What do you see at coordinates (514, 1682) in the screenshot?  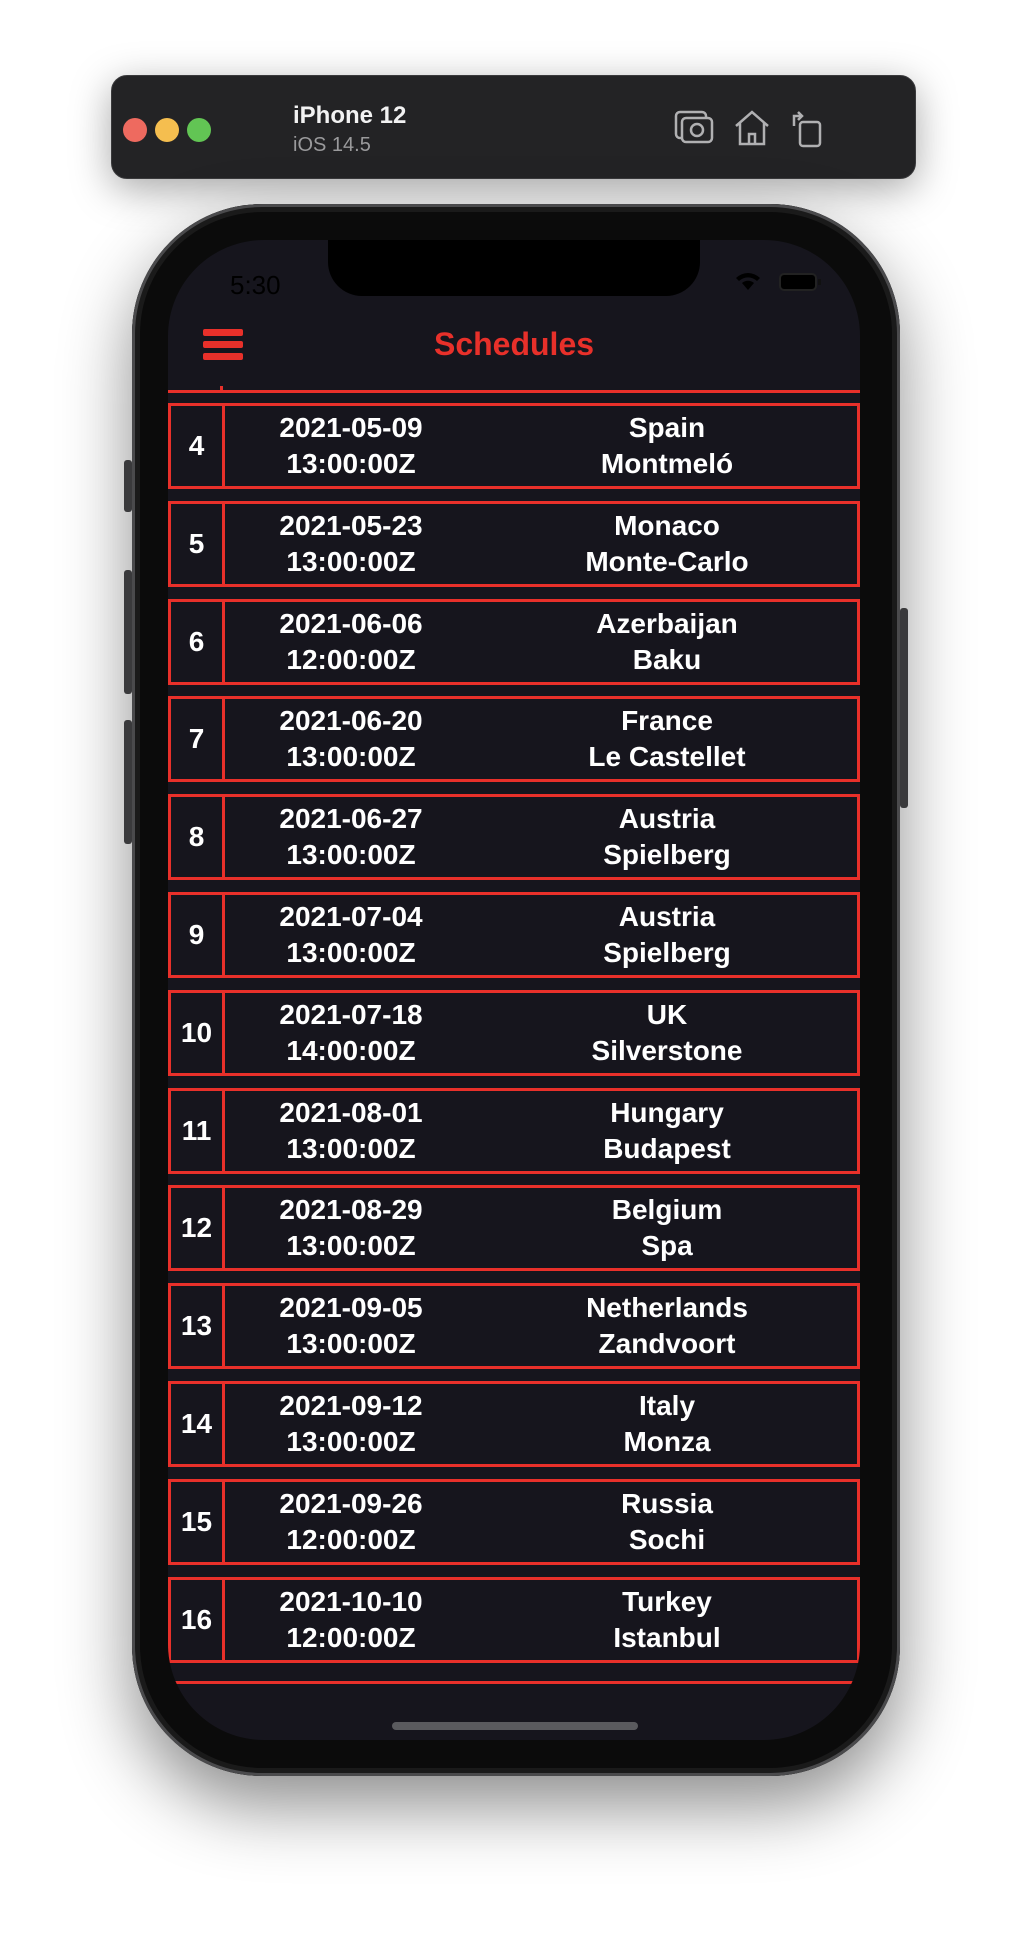 I see `next-row-border` at bounding box center [514, 1682].